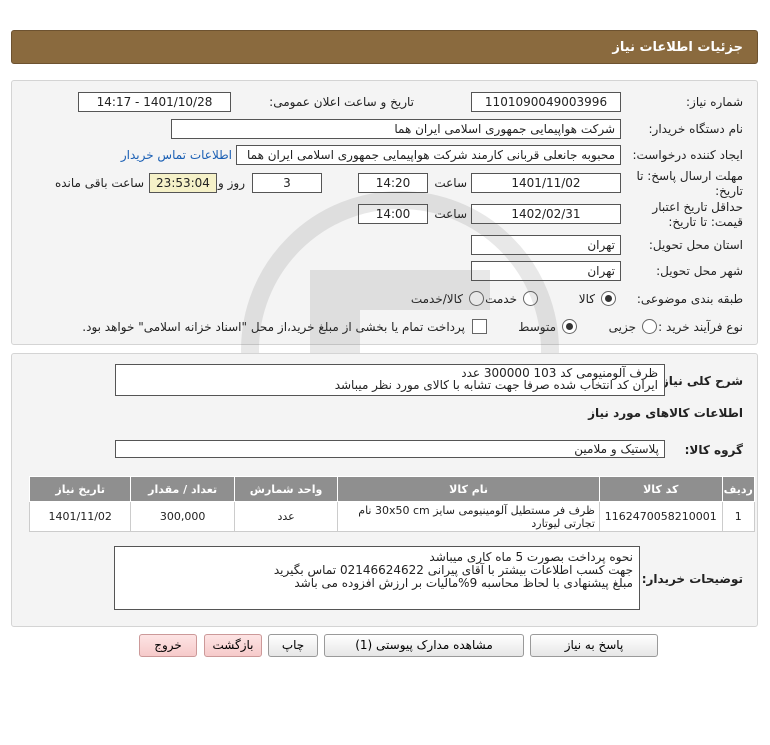 This screenshot has height=745, width=770. What do you see at coordinates (80, 516) in the screenshot?
I see `cell-date: 1401/11/02` at bounding box center [80, 516].